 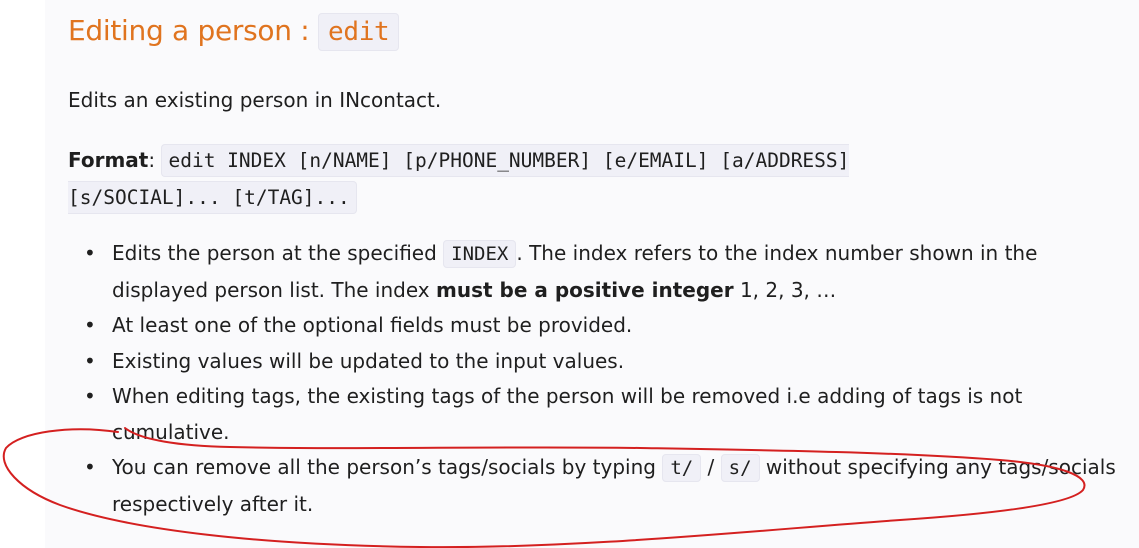 I want to click on tag-prefix-code: t/, so click(x=682, y=468).